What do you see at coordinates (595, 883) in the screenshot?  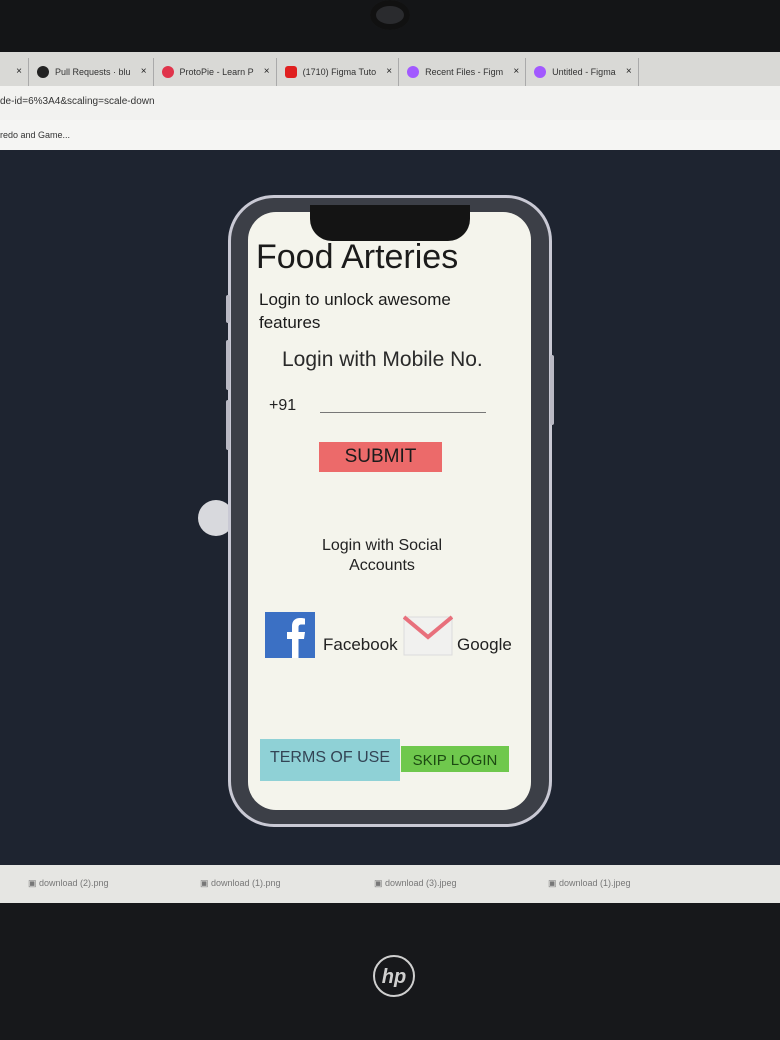 I see `download-filename: download (1).jpeg` at bounding box center [595, 883].